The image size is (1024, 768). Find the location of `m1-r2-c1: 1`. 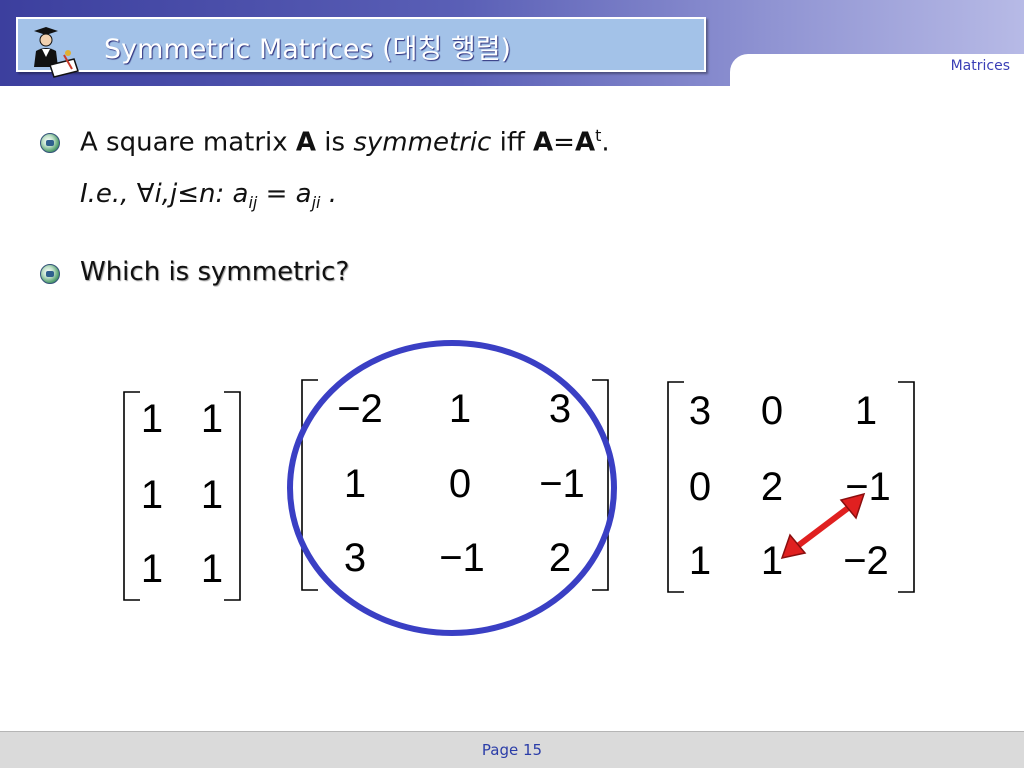

m1-r2-c1: 1 is located at coordinates (212, 569).